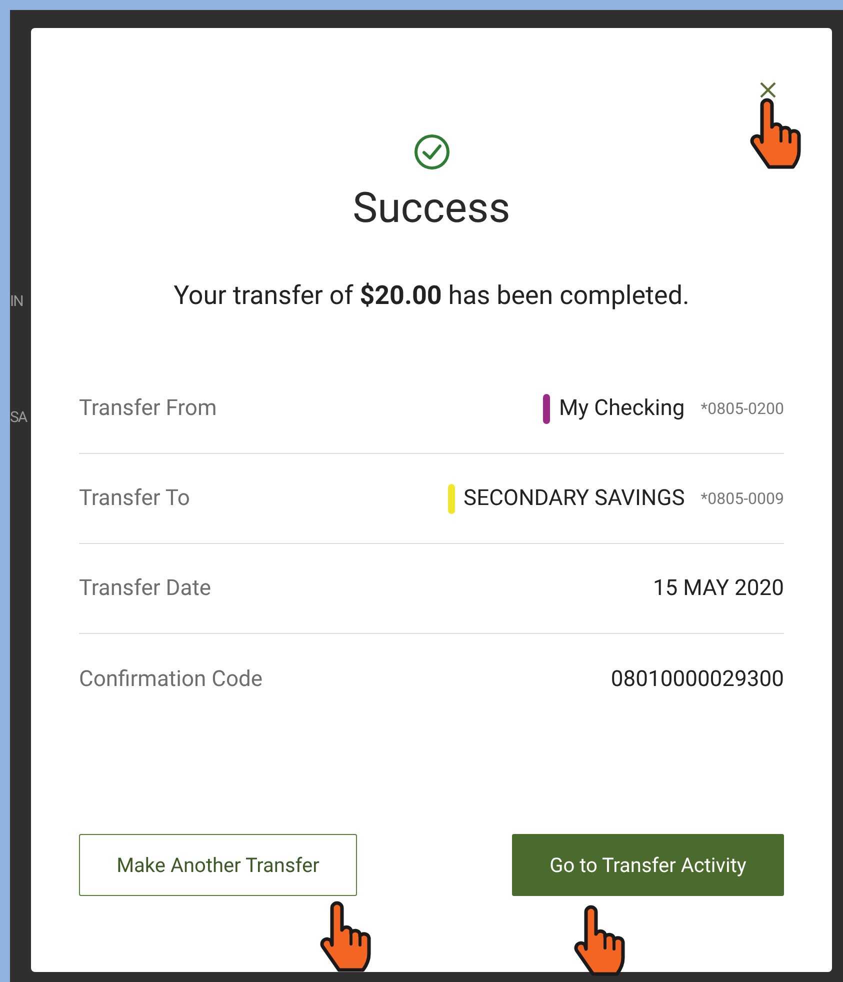  I want to click on account-number: *0805-0200, so click(742, 409).